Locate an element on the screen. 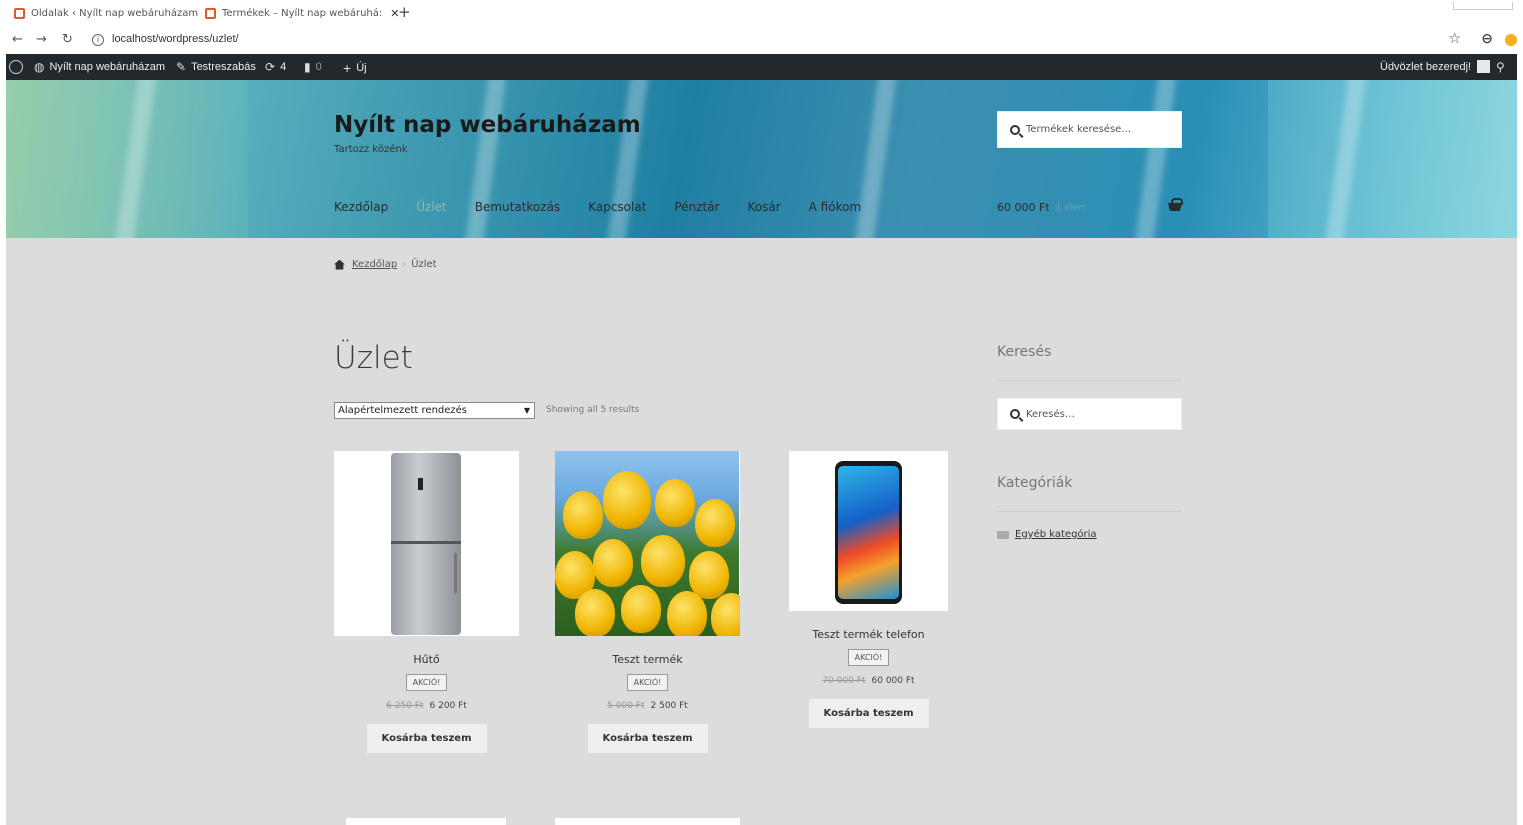  cart-count: 1 elem is located at coordinates (1071, 207).